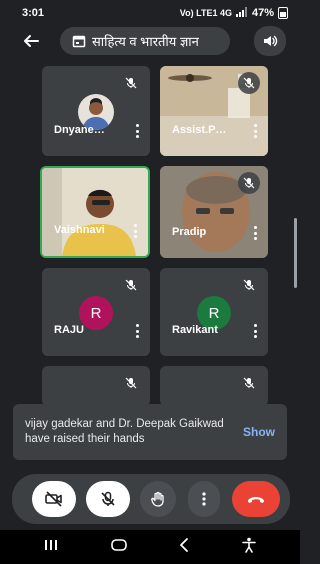 This screenshot has width=320, height=564. What do you see at coordinates (241, 13) in the screenshot?
I see `signal-icon` at bounding box center [241, 13].